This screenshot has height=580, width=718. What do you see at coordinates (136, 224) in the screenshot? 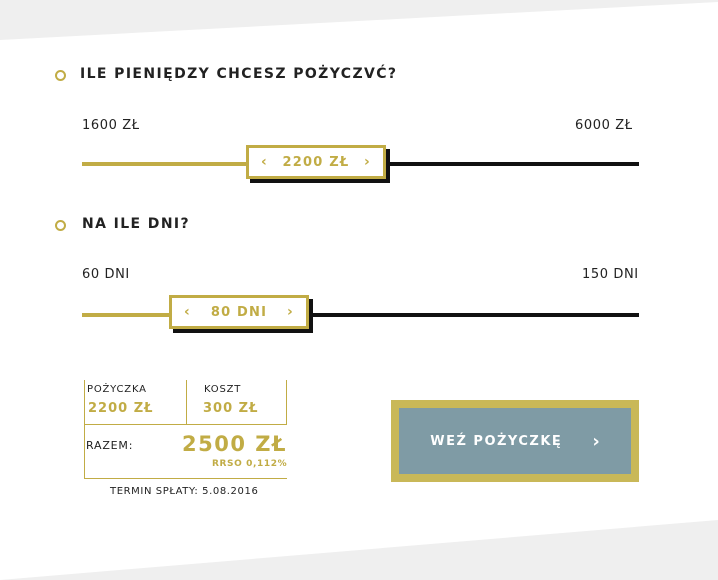
I see `days-question-label: NA ILE DNI?` at bounding box center [136, 224].